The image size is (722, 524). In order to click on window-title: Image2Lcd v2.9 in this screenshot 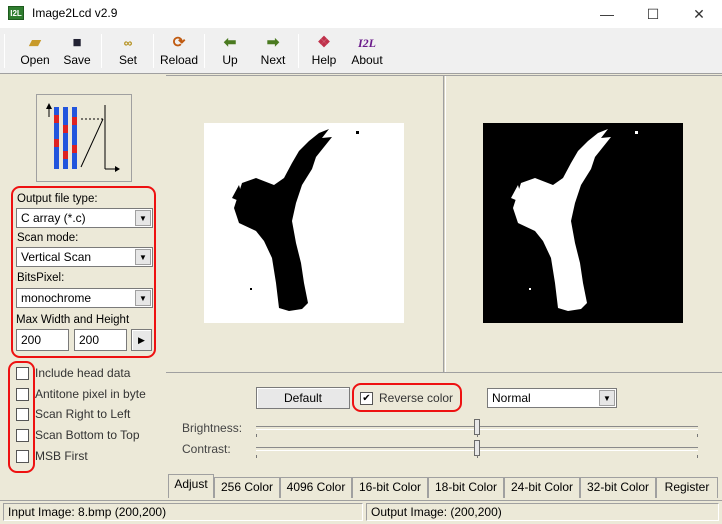, I will do `click(75, 13)`.